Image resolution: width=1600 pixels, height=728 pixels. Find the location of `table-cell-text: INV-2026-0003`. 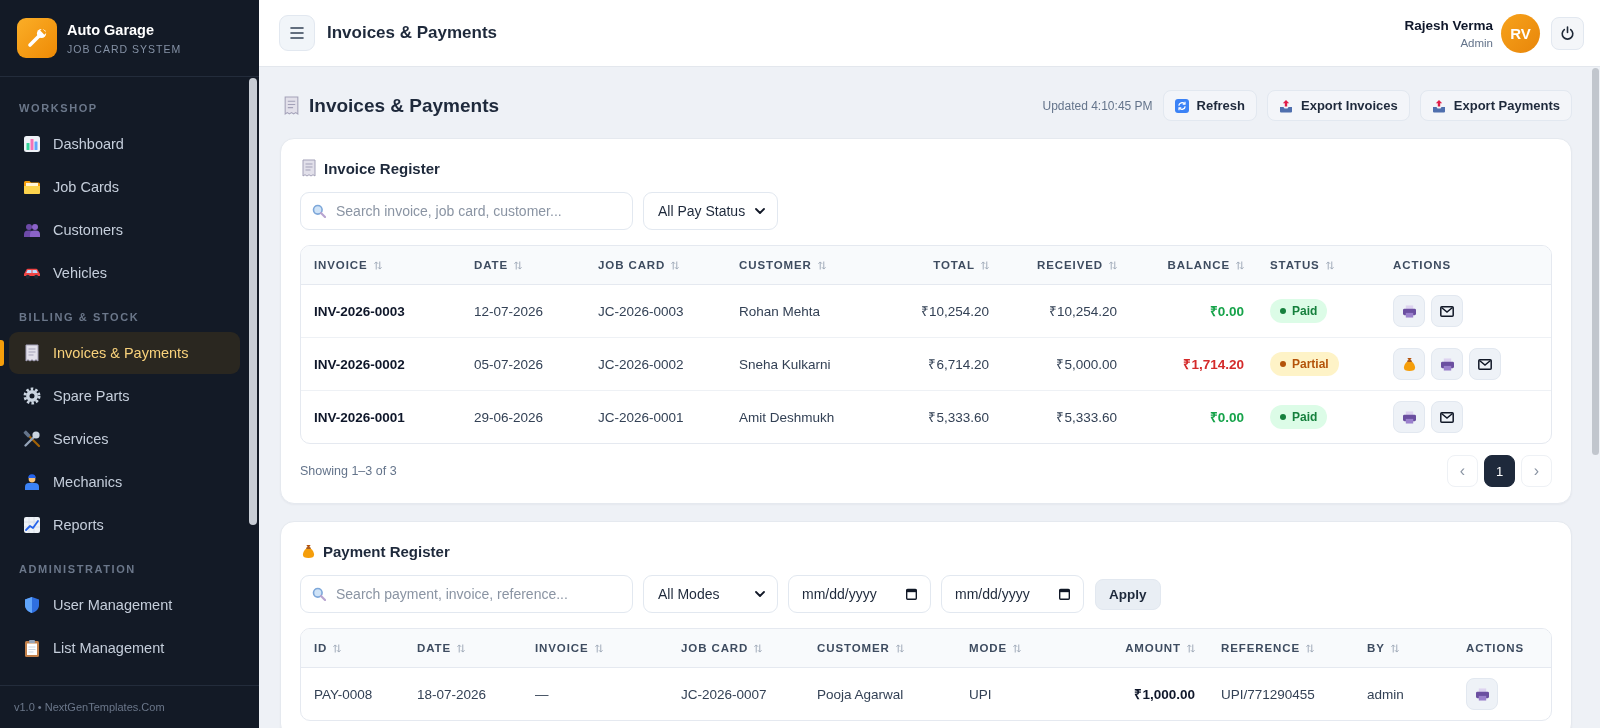

table-cell-text: INV-2026-0003 is located at coordinates (359, 311).